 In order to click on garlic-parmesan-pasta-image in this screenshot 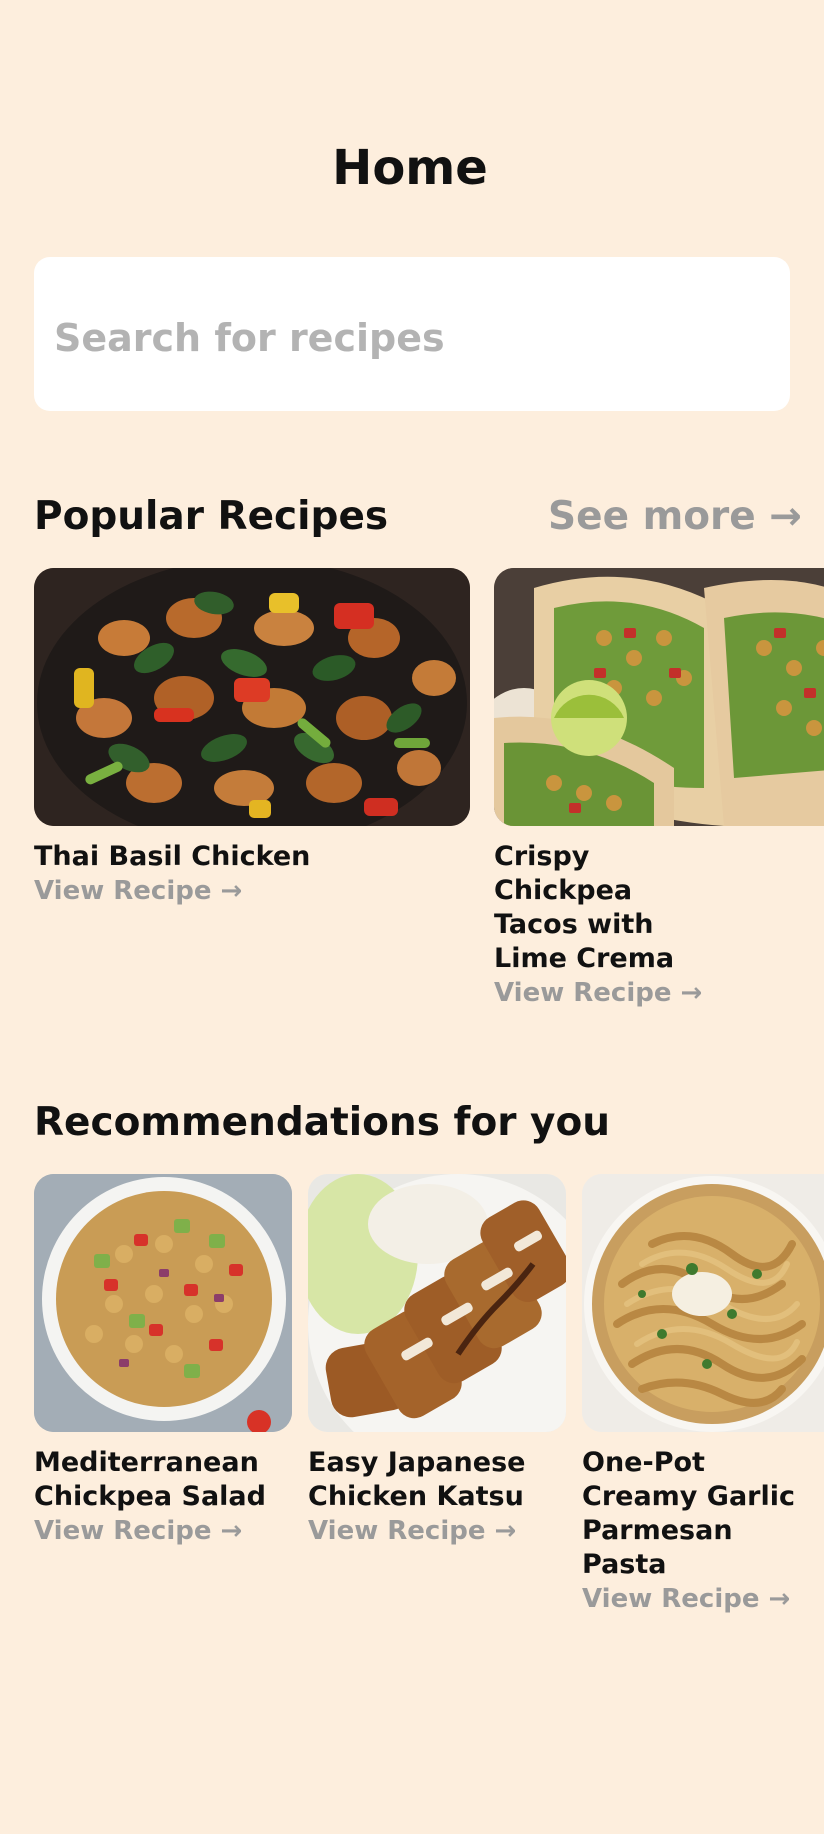, I will do `click(703, 1303)`.